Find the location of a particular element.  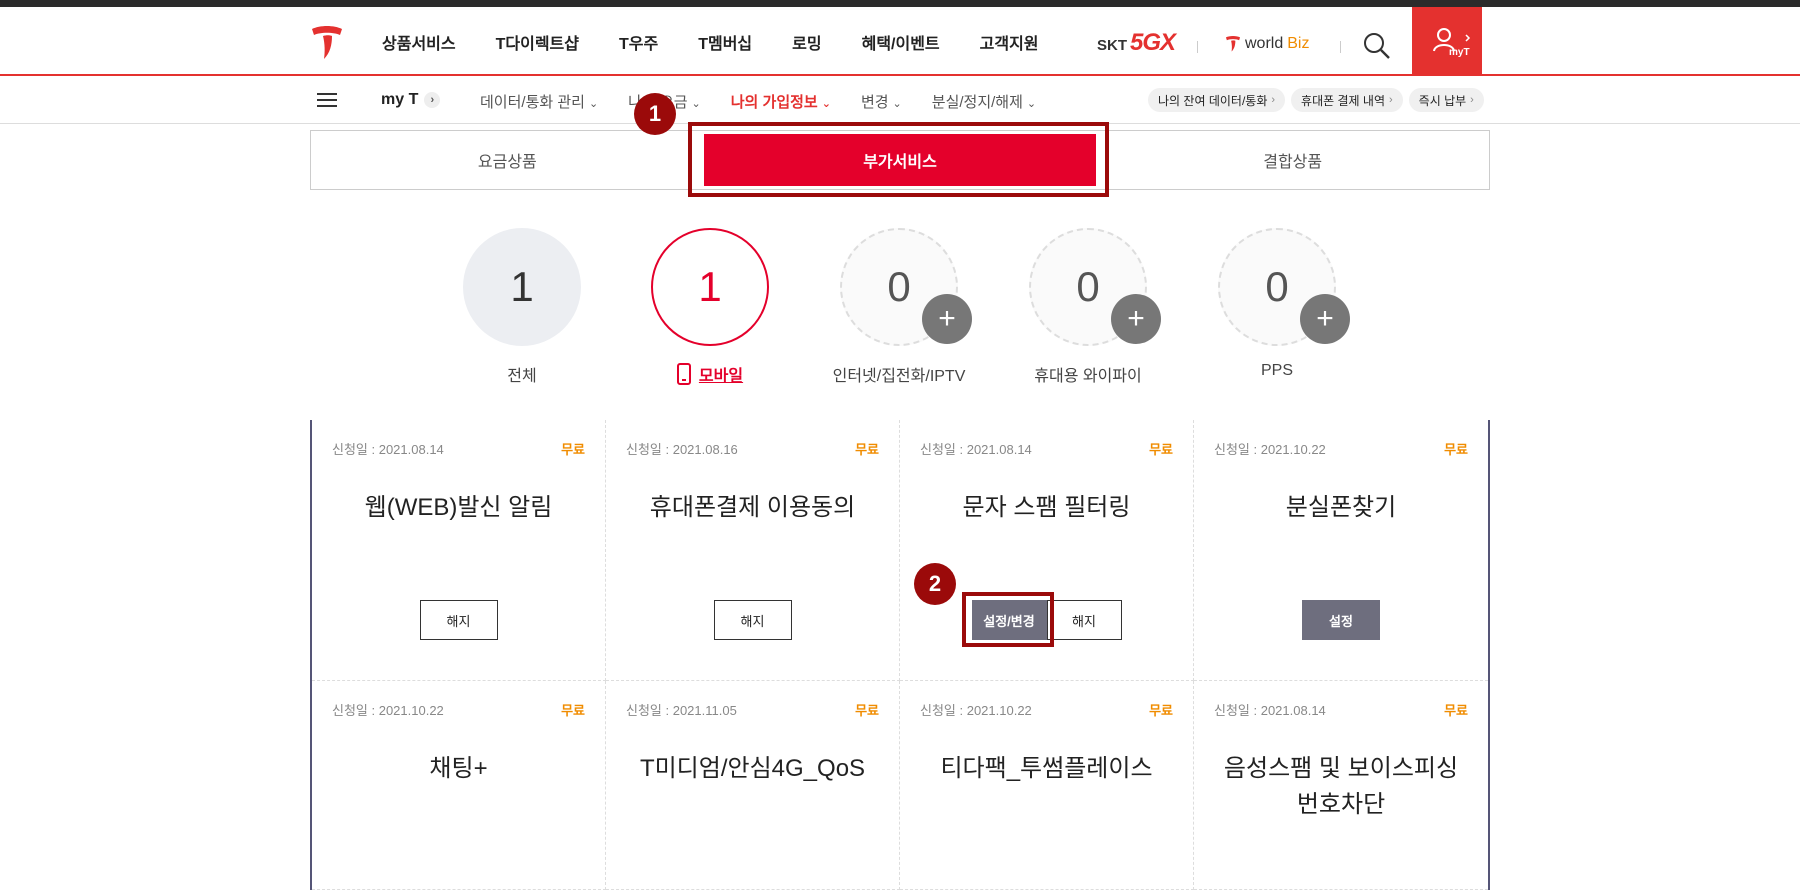

myt-button-label: myT is located at coordinates (1459, 52).